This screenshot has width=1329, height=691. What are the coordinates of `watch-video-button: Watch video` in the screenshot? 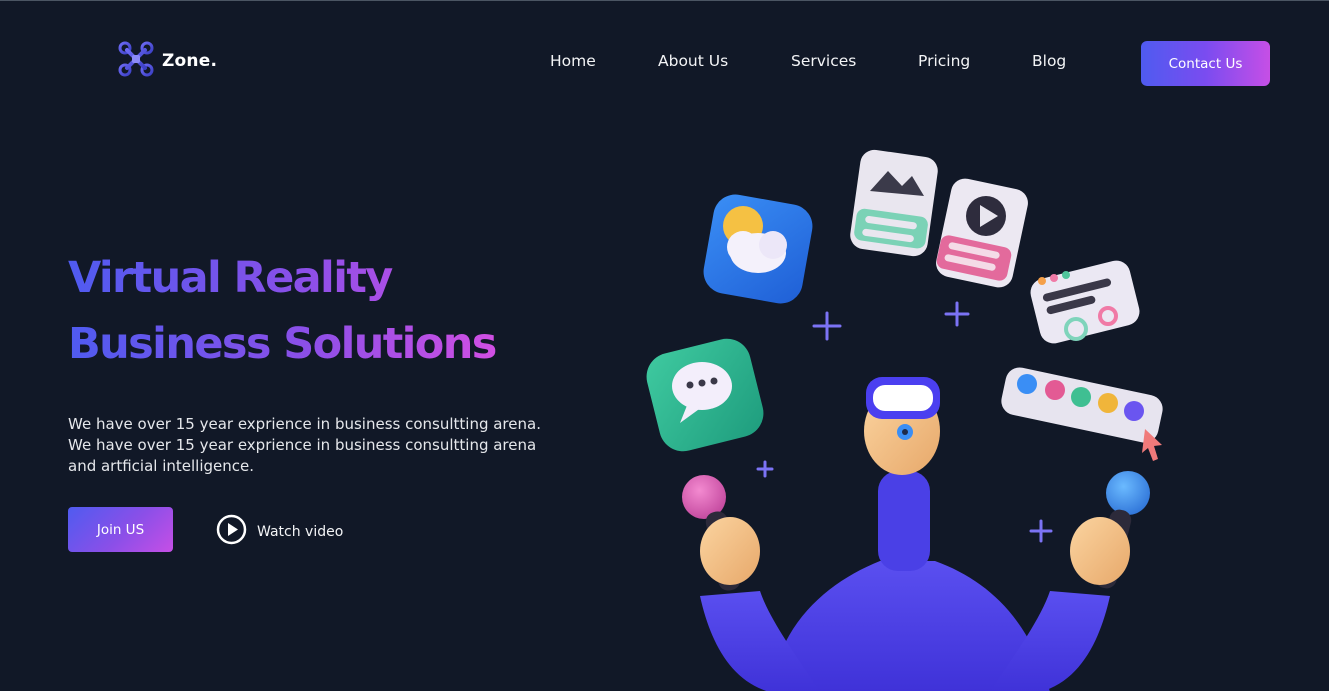 It's located at (279, 531).